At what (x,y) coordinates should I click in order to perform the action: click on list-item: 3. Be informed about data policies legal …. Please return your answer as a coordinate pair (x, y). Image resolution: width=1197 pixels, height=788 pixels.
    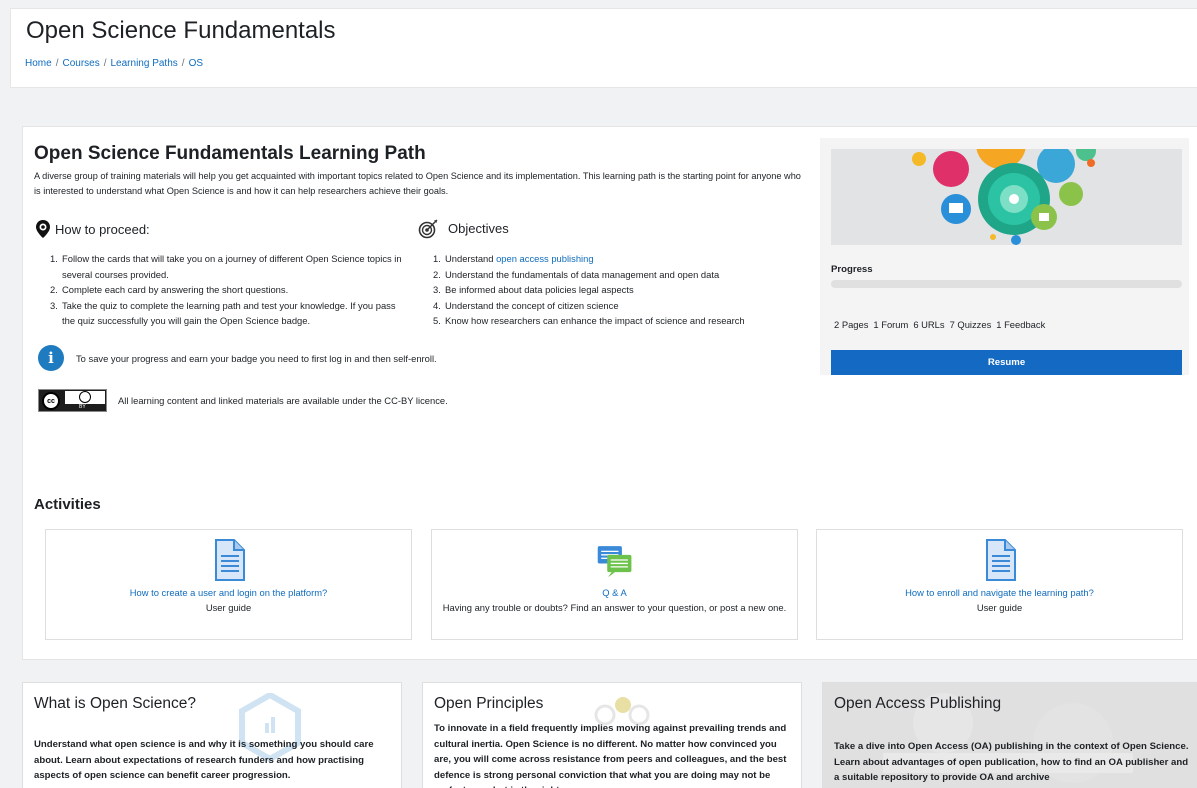
    Looking at the image, I should click on (613, 290).